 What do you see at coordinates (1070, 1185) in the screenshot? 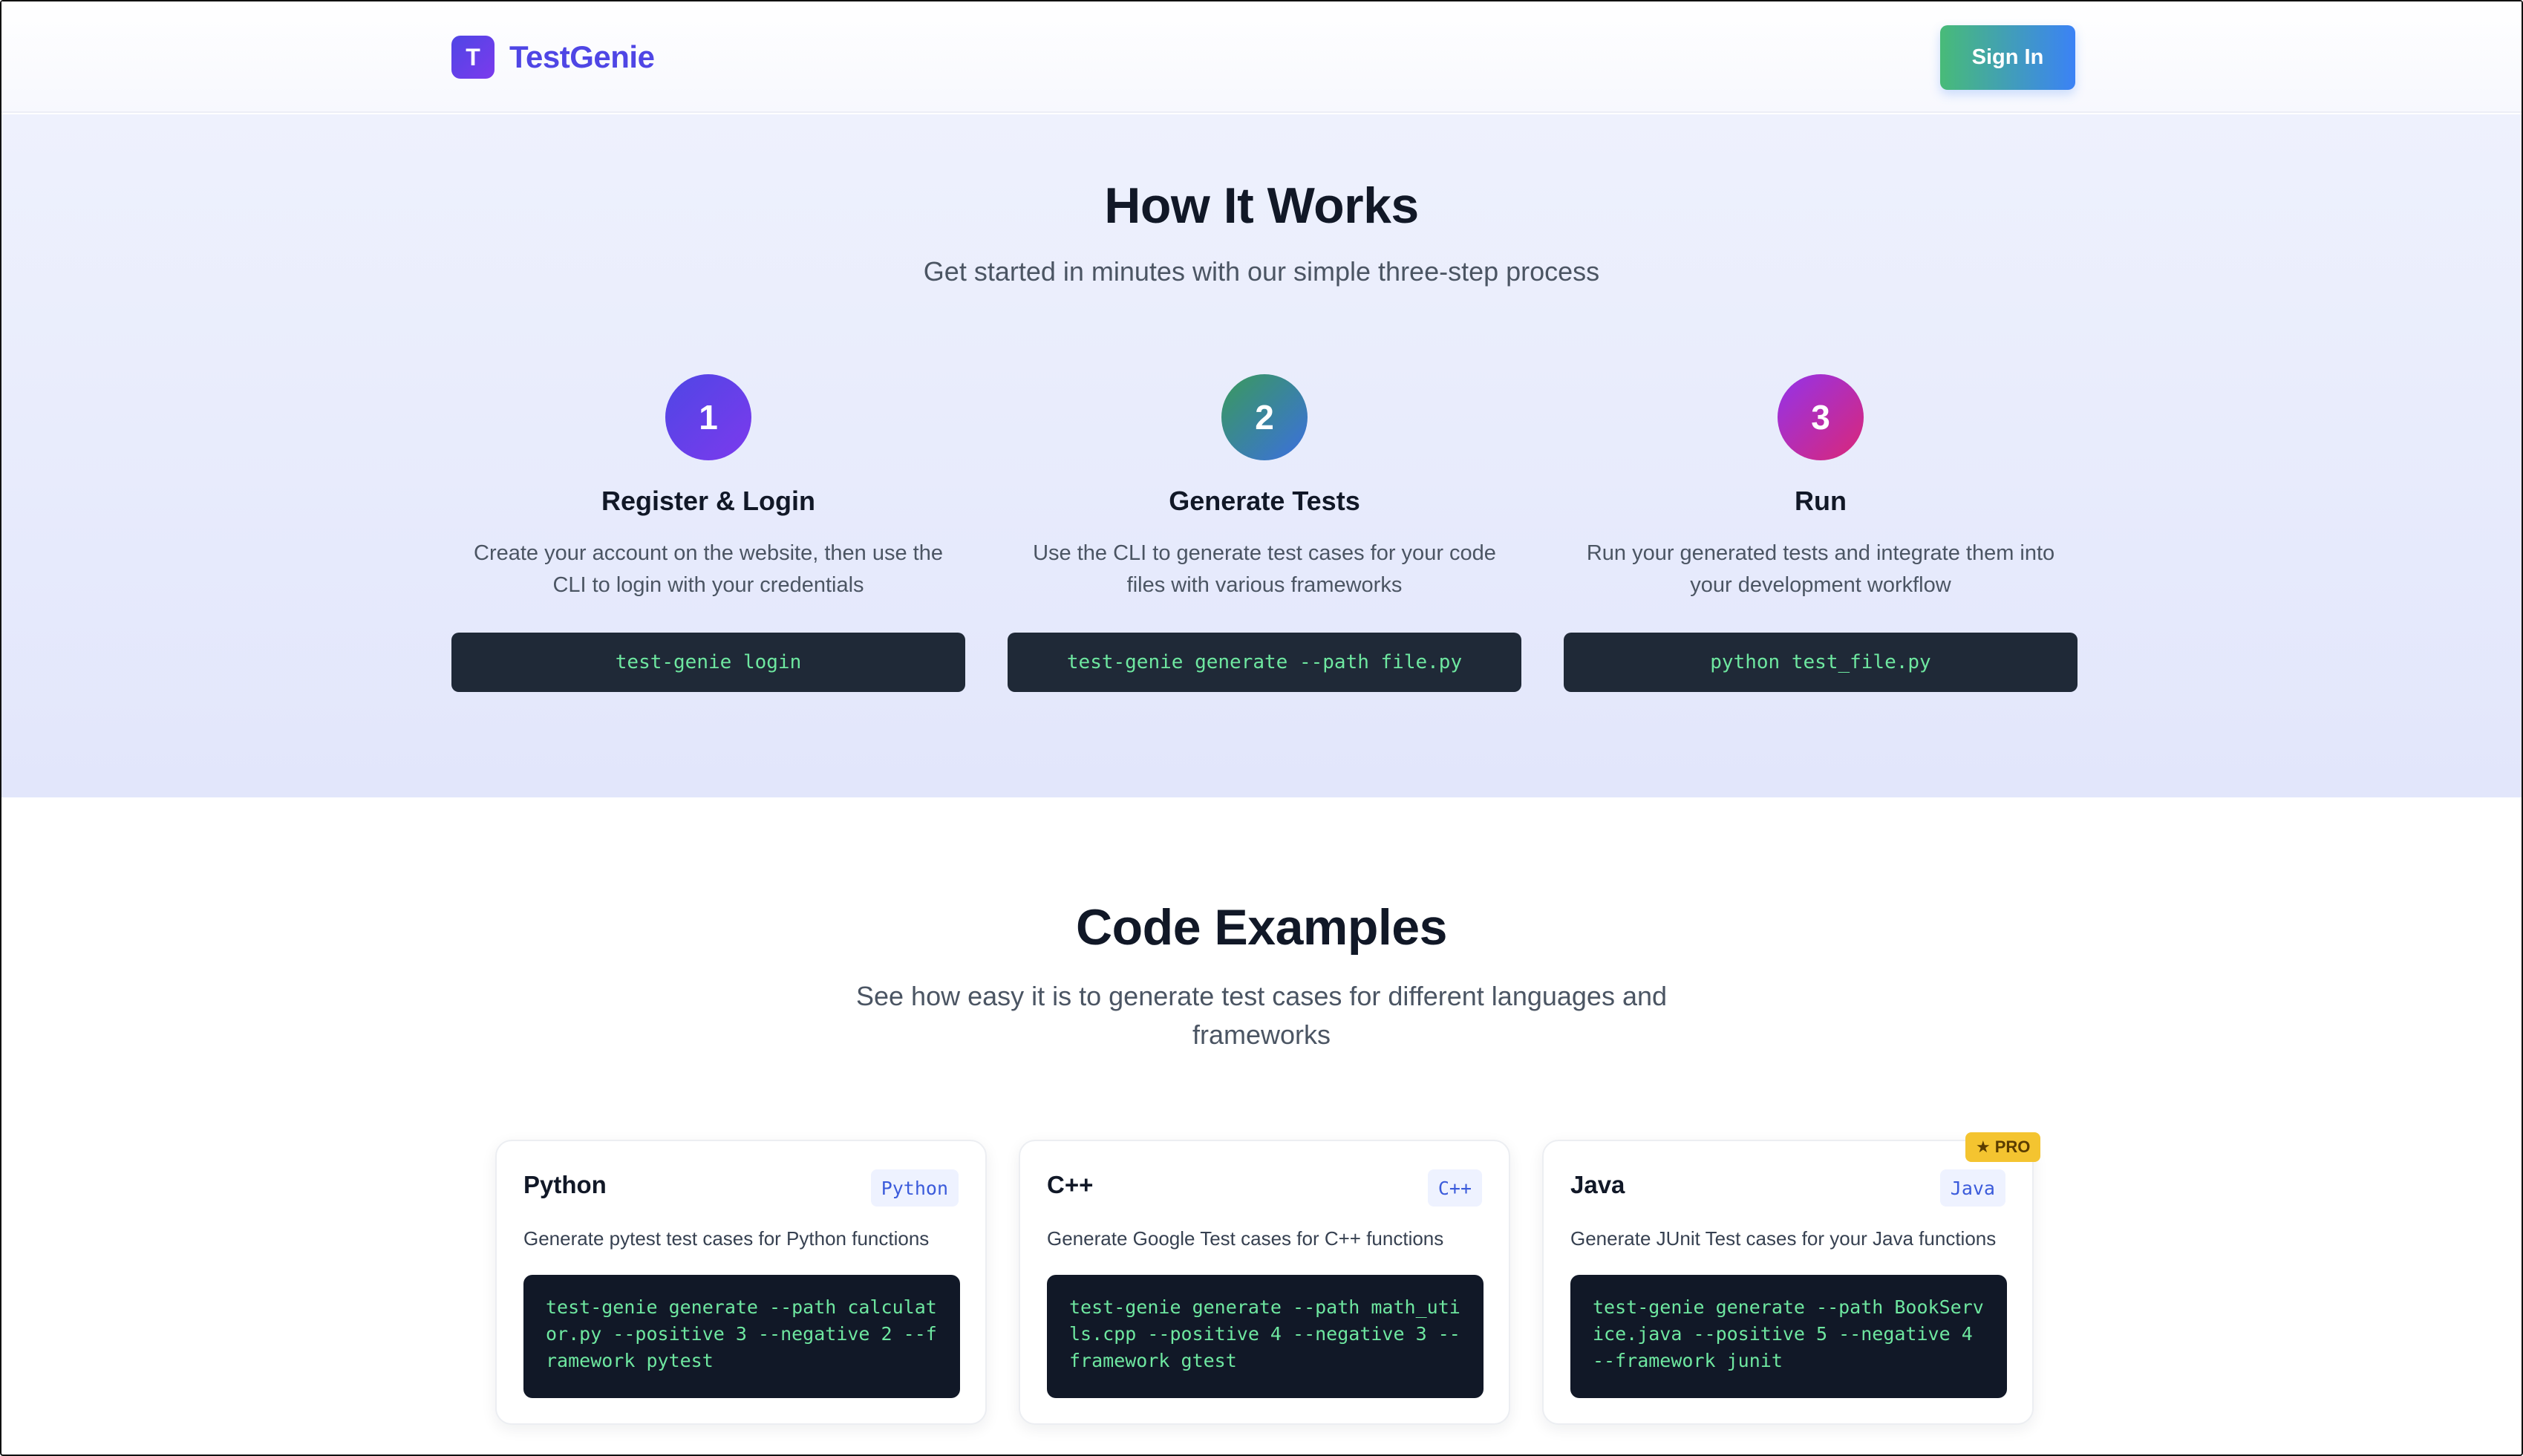
I see `card-title: C++` at bounding box center [1070, 1185].